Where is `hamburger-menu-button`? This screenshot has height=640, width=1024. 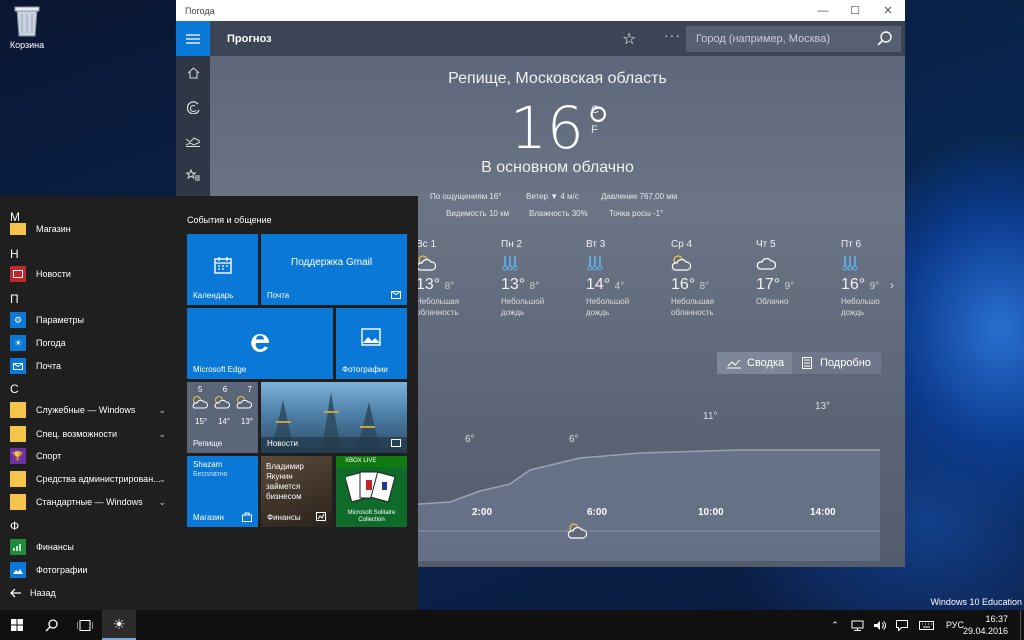
hamburger-menu-button is located at coordinates (193, 38).